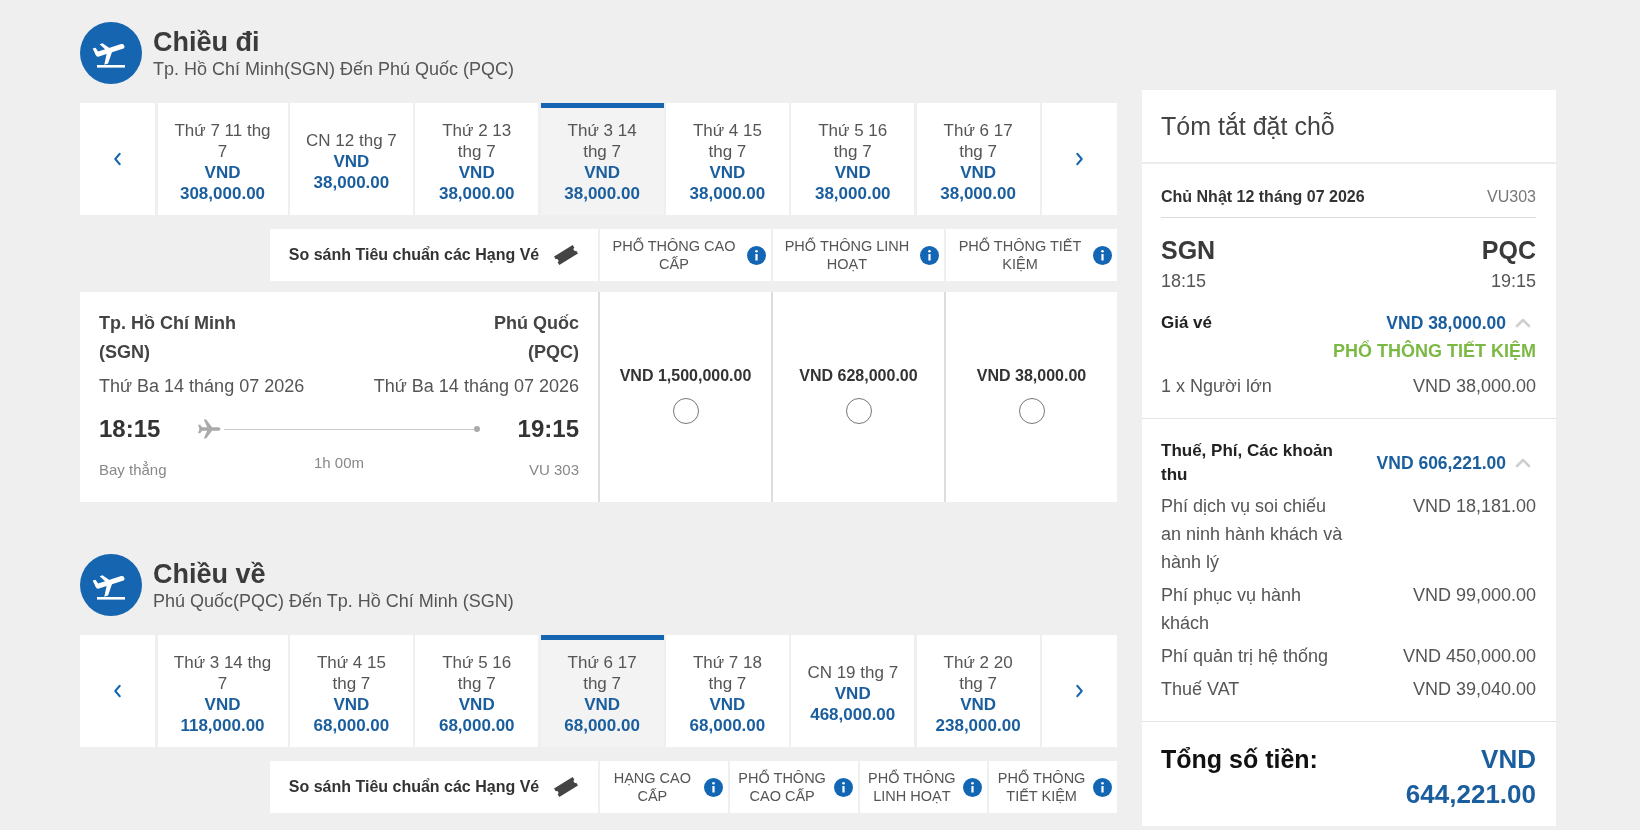  Describe the element at coordinates (1188, 250) in the screenshot. I see `origin-code: SGN` at that location.